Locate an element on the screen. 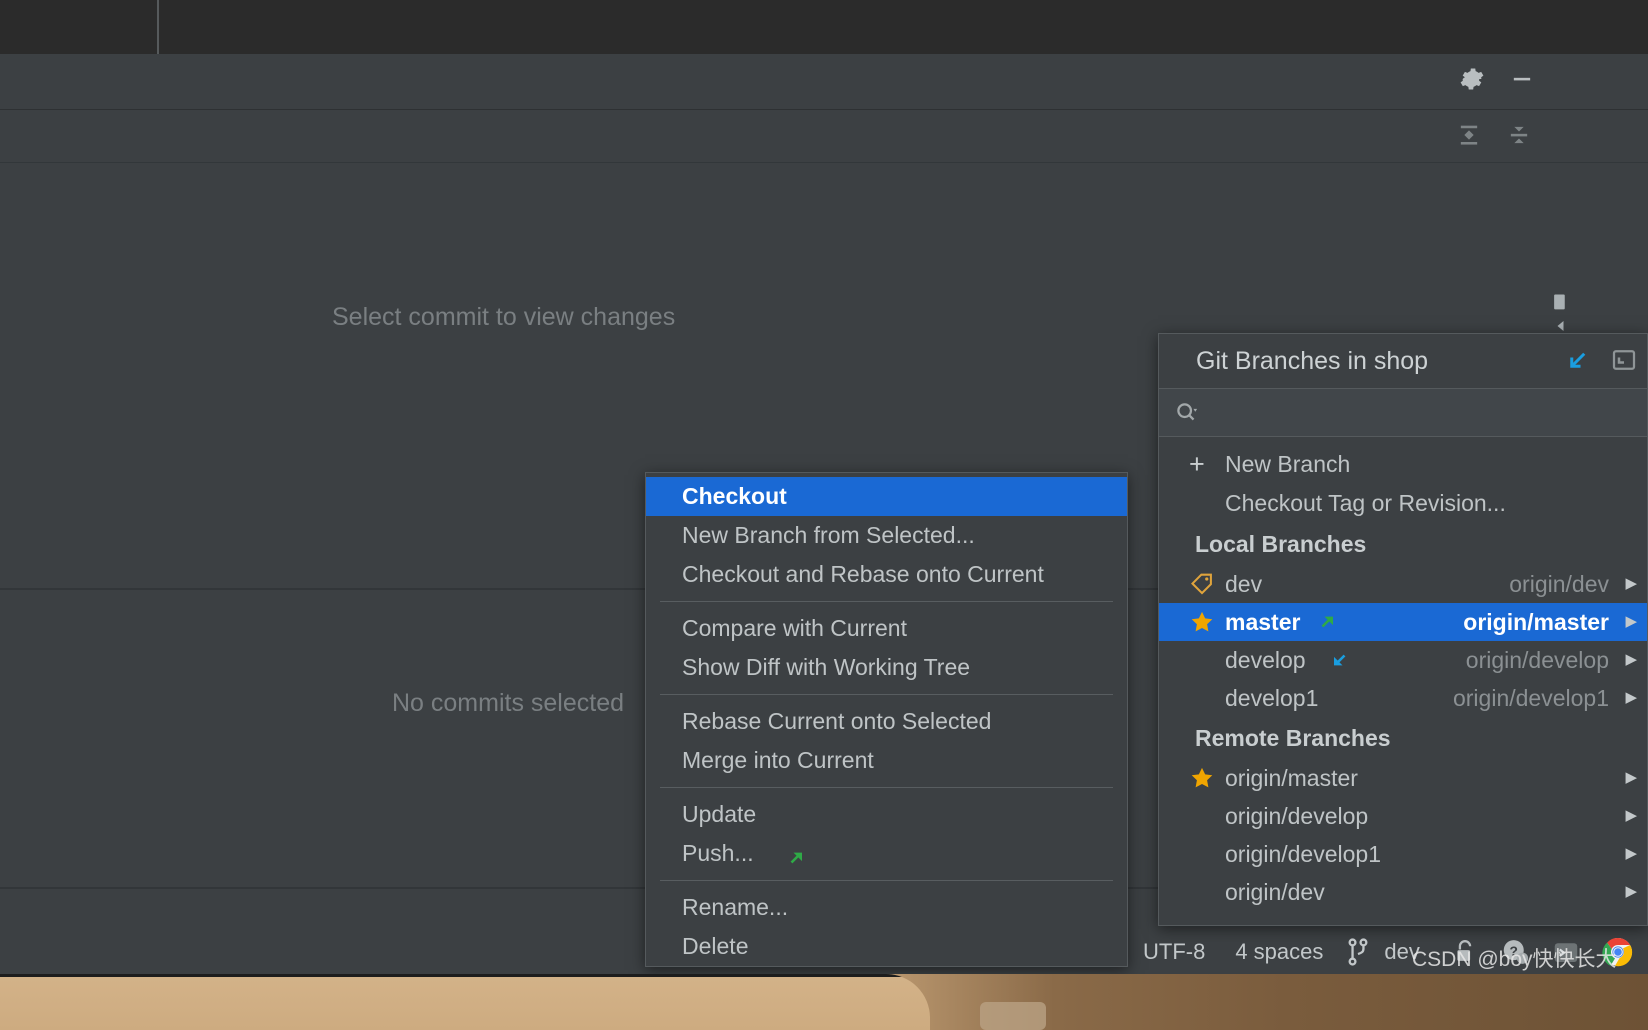  git-branch-name: master is located at coordinates (1263, 622).